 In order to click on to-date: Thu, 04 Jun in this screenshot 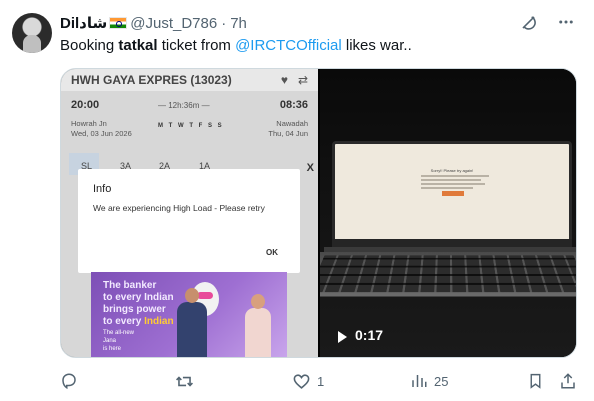, I will do `click(288, 133)`.